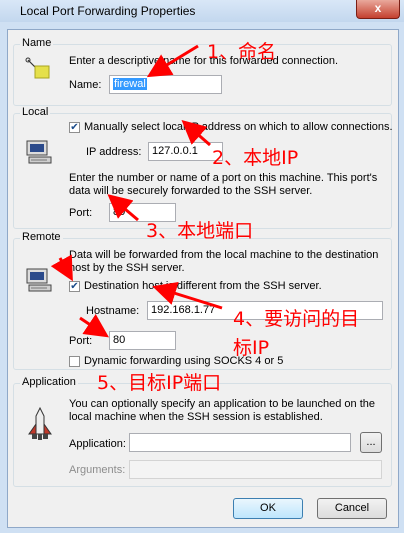 The image size is (404, 533). I want to click on annotation-3: 3、本地端口, so click(200, 231).